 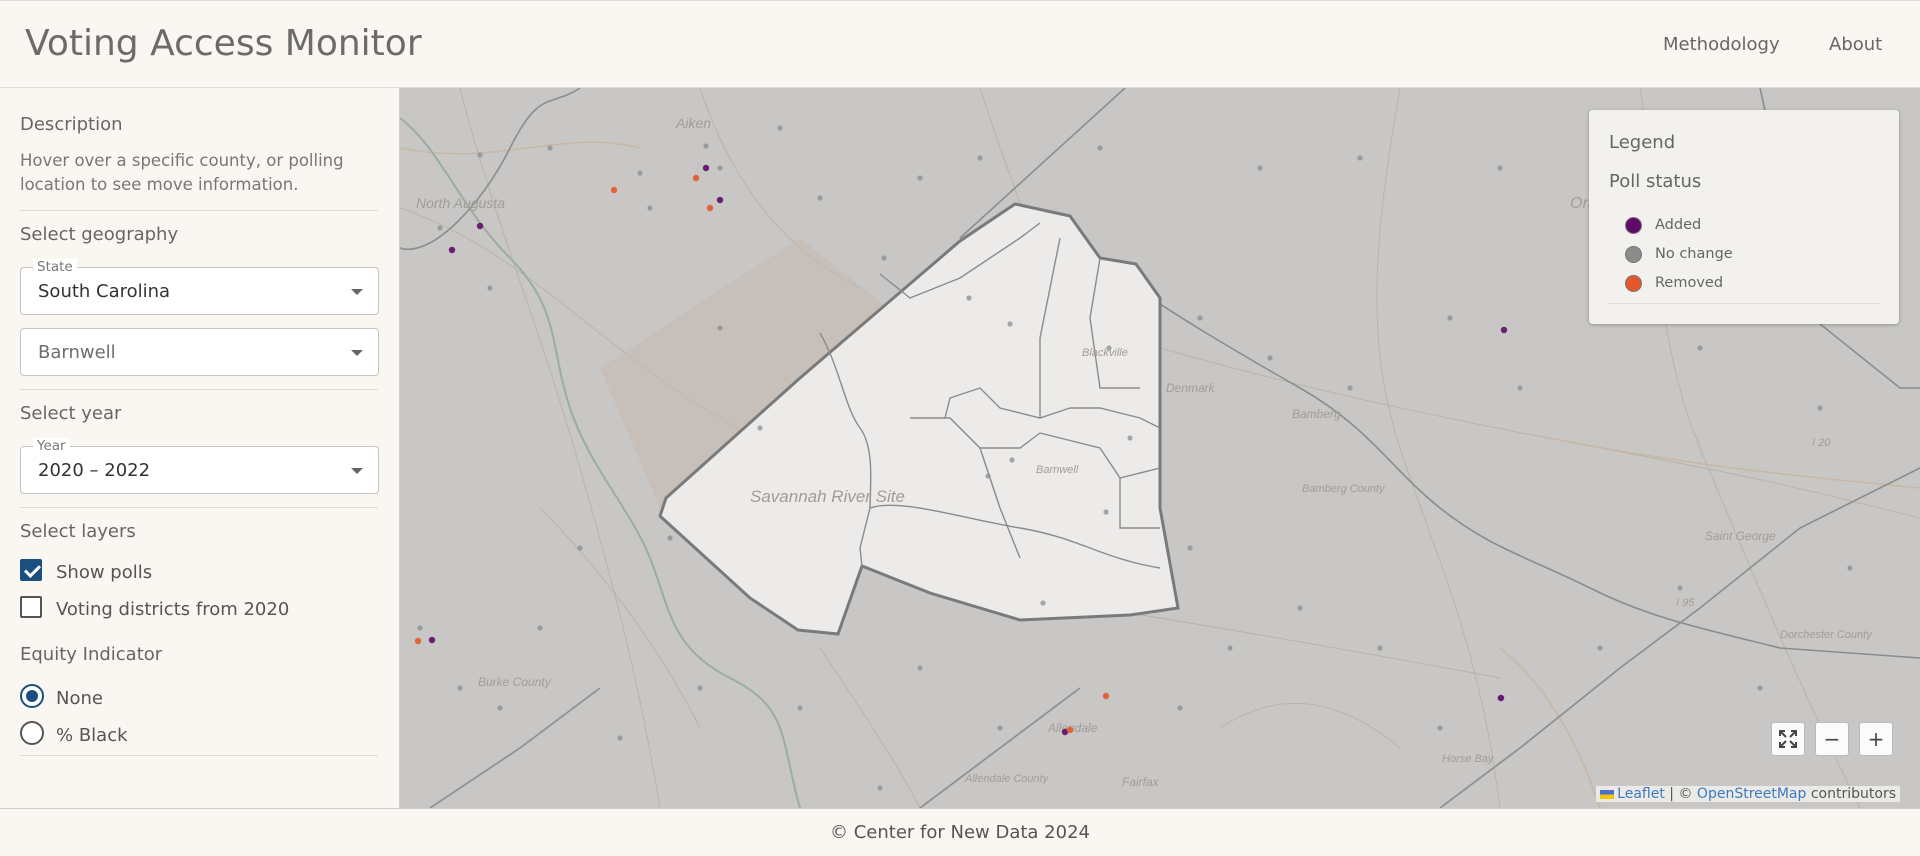 What do you see at coordinates (31, 607) in the screenshot?
I see `voting-districts-checkbox` at bounding box center [31, 607].